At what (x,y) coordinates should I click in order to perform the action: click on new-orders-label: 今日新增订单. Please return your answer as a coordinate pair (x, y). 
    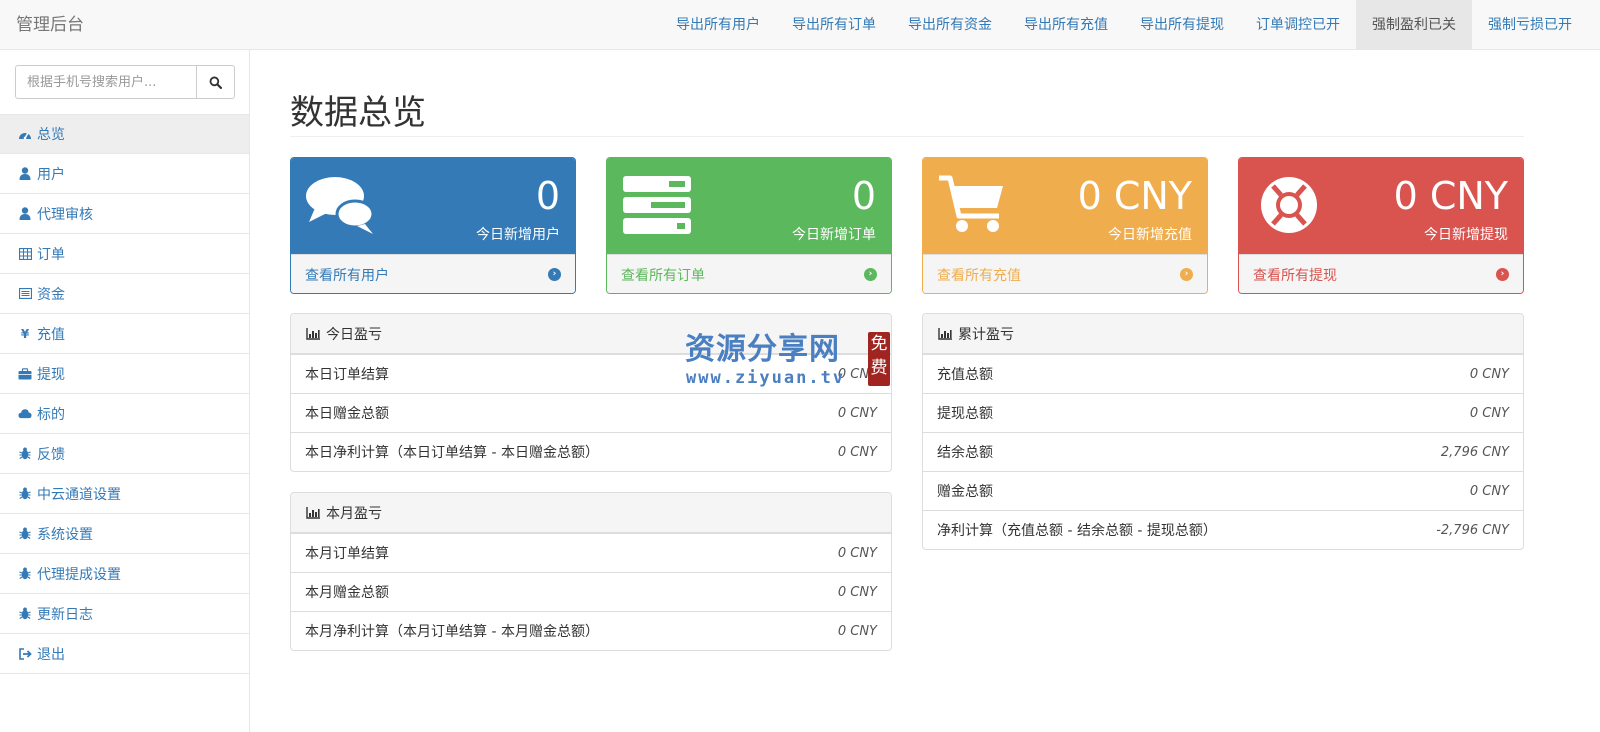
    Looking at the image, I should click on (834, 235).